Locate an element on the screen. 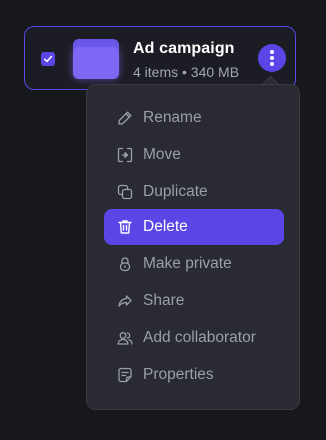 The width and height of the screenshot is (326, 440). menu-item-label: Move is located at coordinates (162, 154).